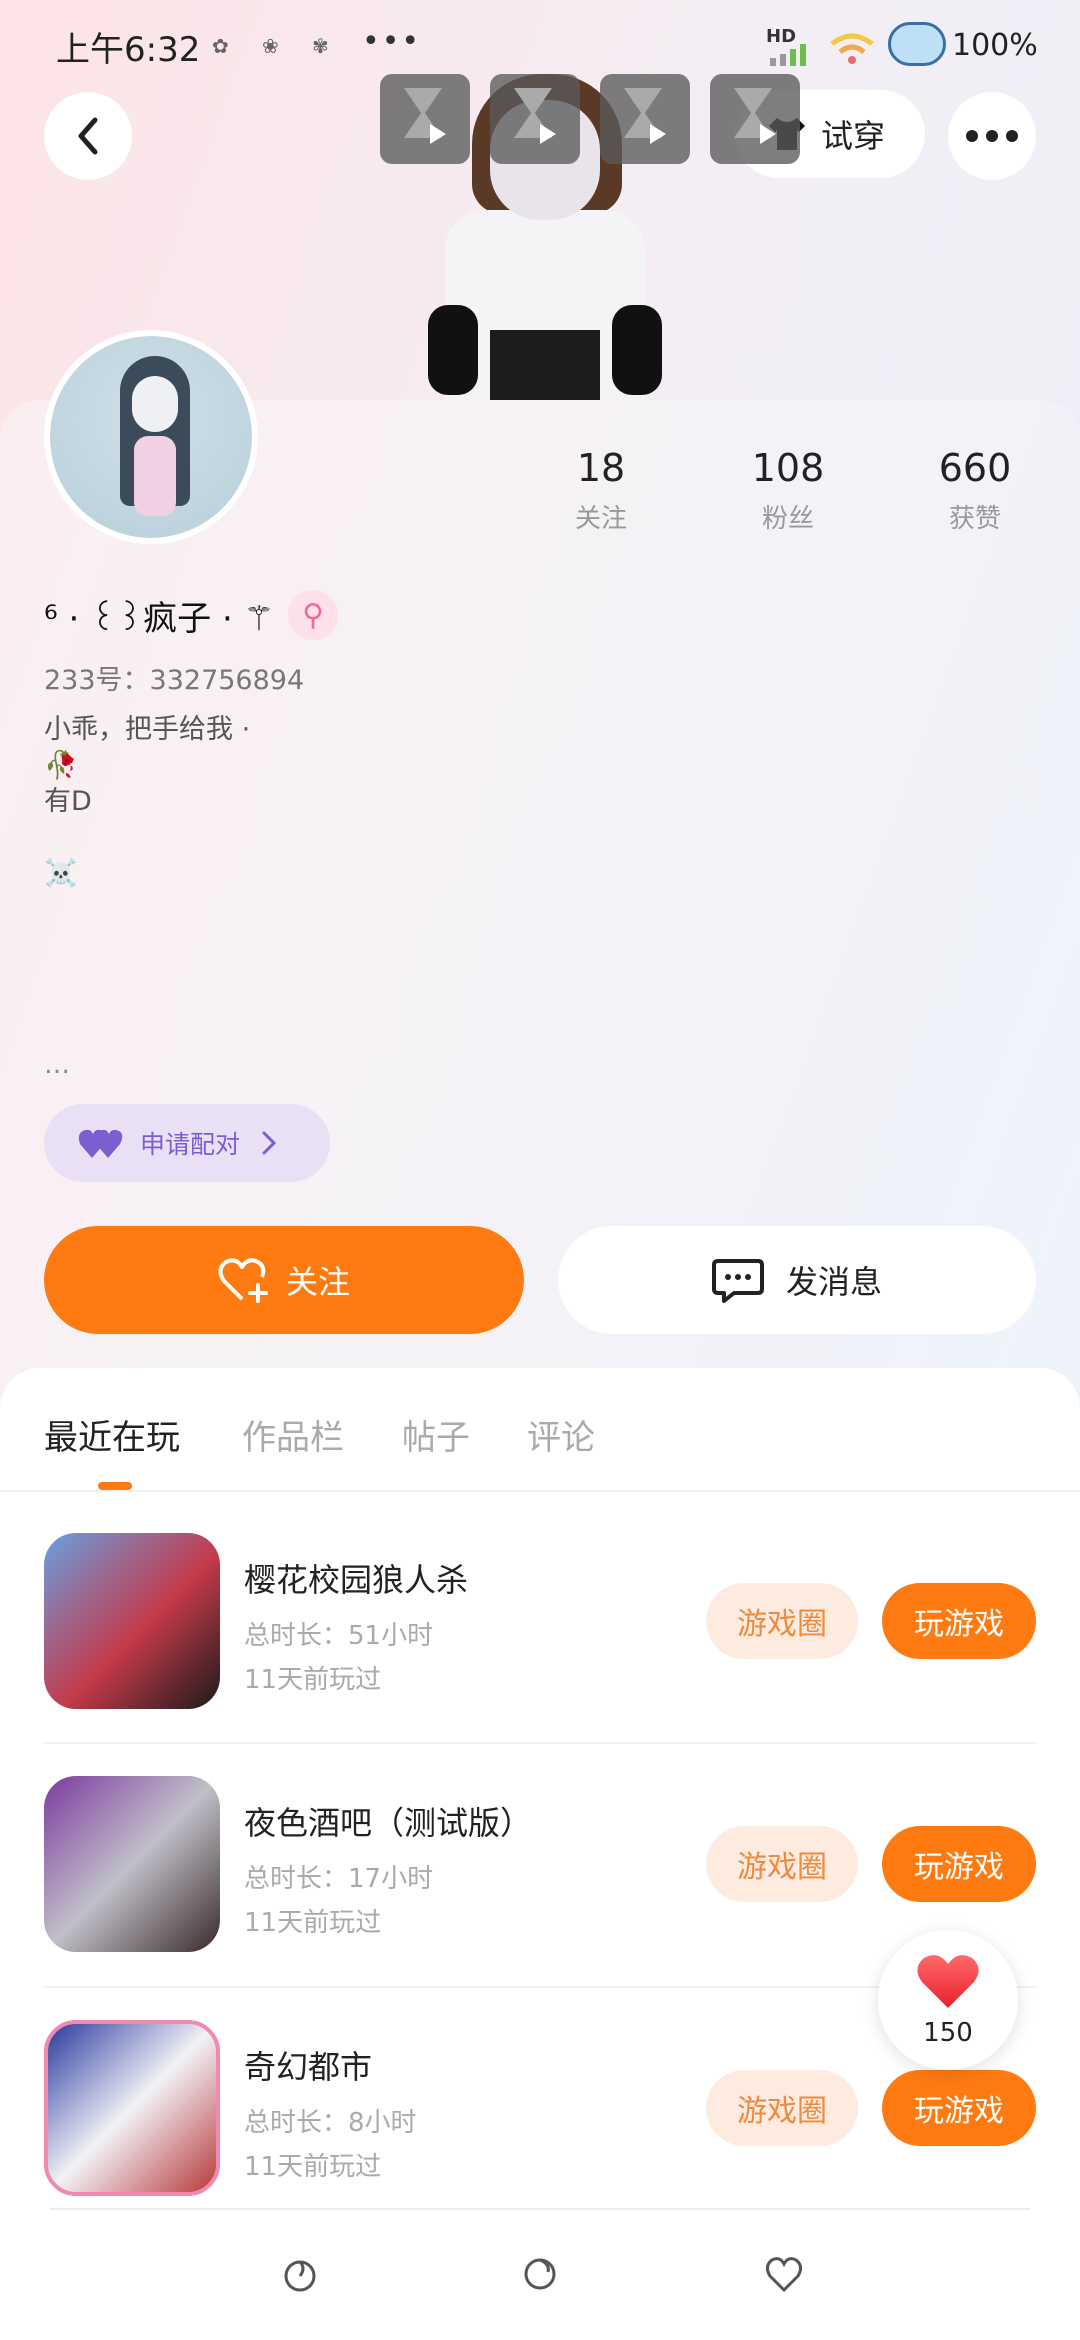  What do you see at coordinates (788, 468) in the screenshot?
I see `followers-count: 108` at bounding box center [788, 468].